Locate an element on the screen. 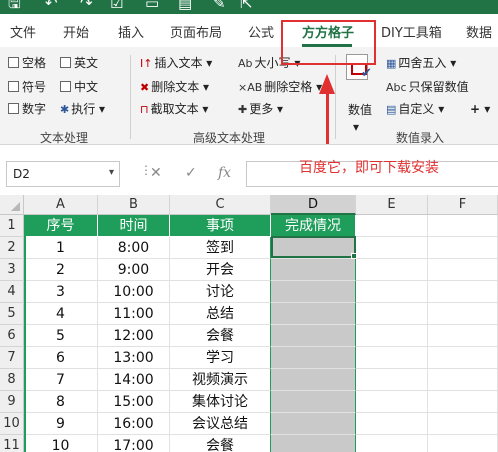  table-cell: 16:00 is located at coordinates (134, 424).